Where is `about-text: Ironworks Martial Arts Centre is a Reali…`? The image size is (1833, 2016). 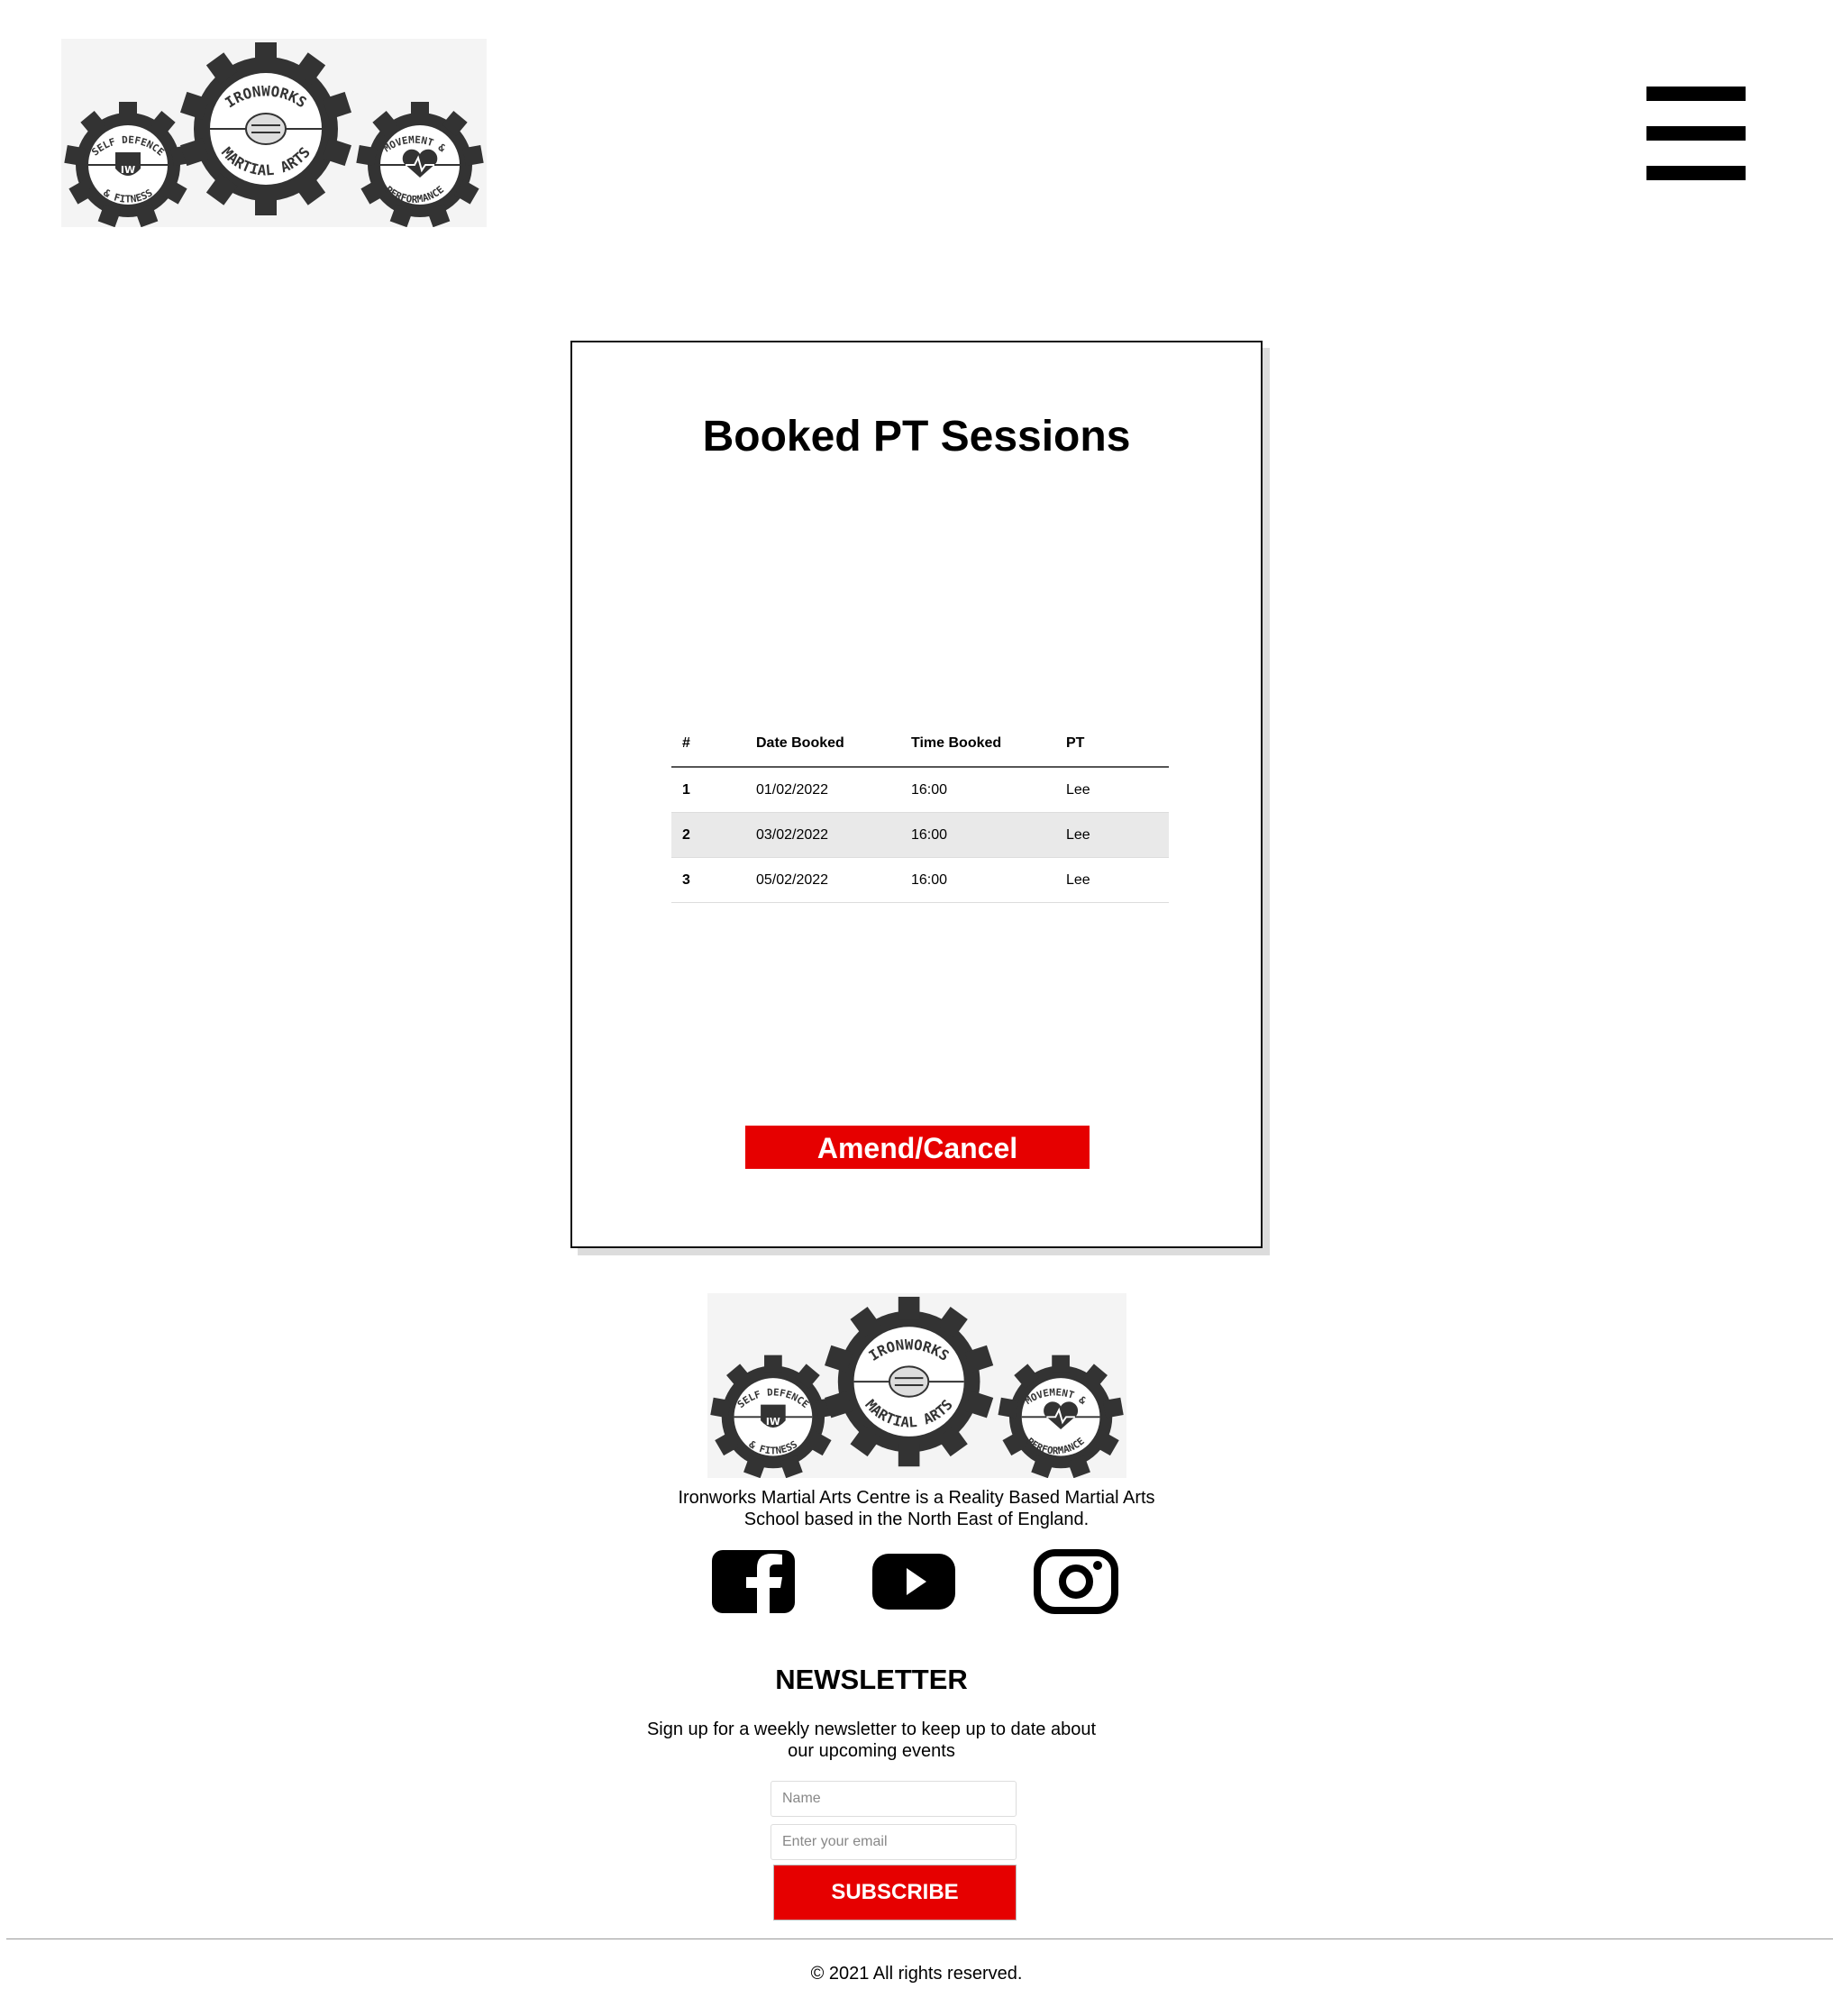 about-text: Ironworks Martial Arts Centre is a Reali… is located at coordinates (916, 1508).